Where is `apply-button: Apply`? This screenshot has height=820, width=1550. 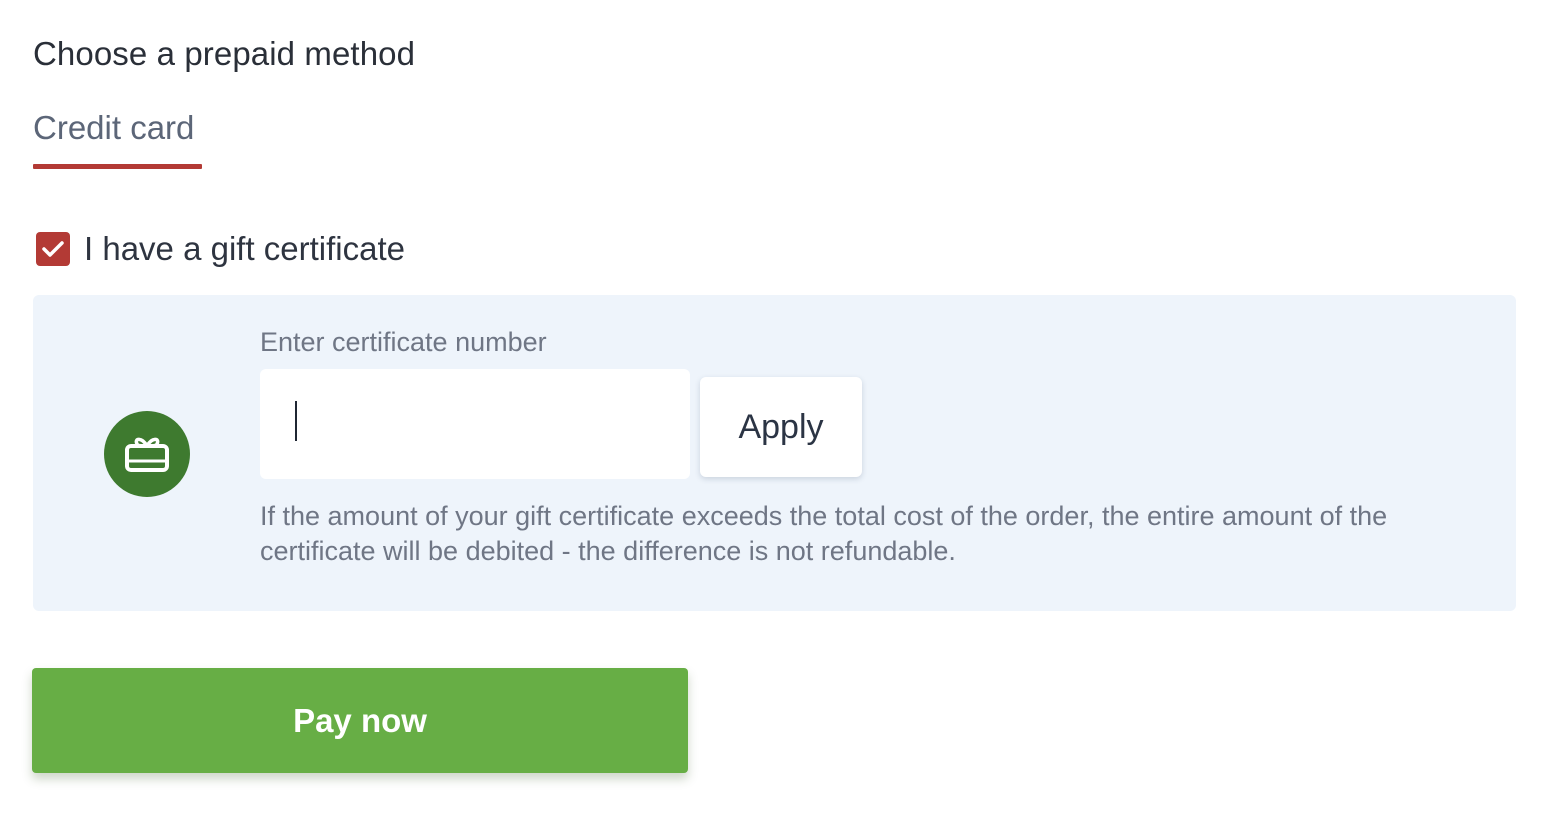
apply-button: Apply is located at coordinates (781, 427).